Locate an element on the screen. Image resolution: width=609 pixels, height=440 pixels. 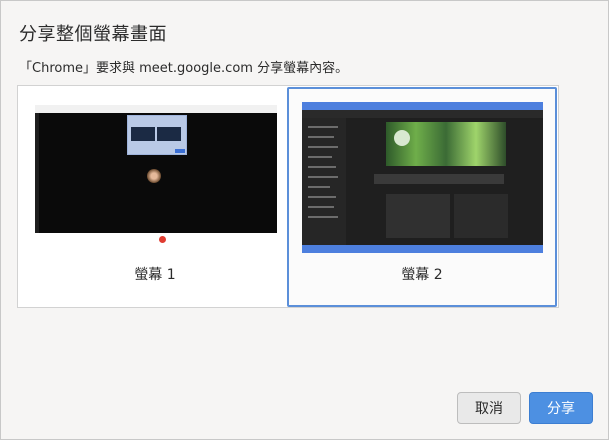
screen-1-label: 螢幕 1 is located at coordinates (155, 275).